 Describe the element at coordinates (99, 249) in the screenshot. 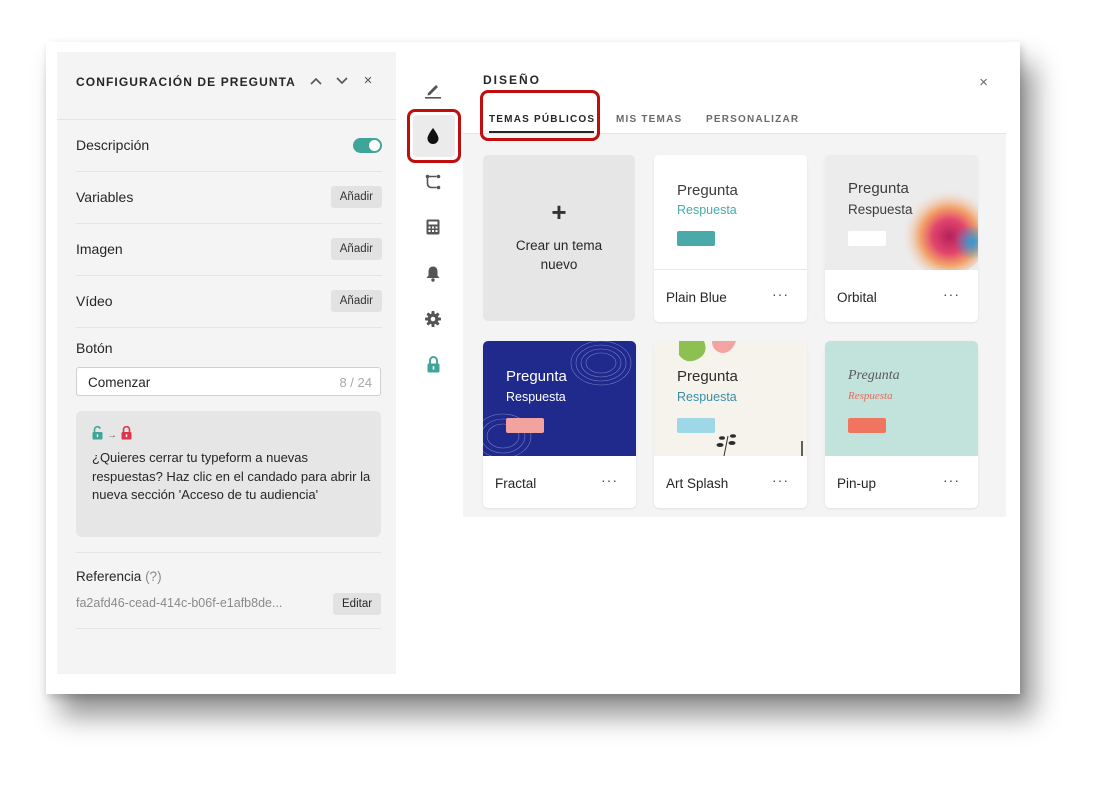

I see `row-label: Imagen` at that location.